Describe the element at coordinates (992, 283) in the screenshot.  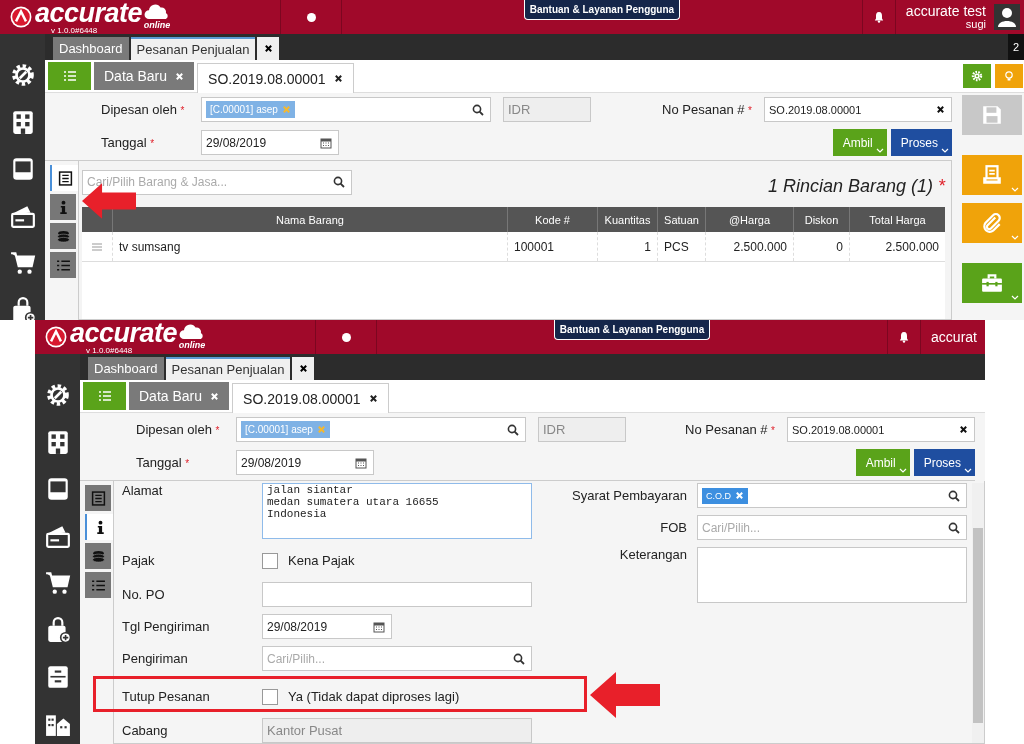
I see `briefcase-button` at that location.